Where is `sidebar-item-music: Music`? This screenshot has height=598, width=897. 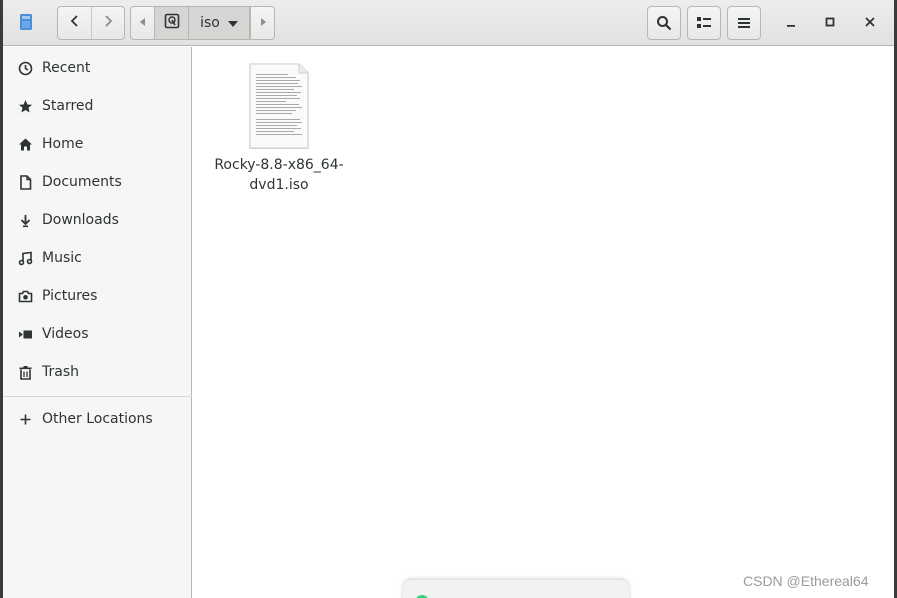
sidebar-item-music: Music is located at coordinates (97, 258).